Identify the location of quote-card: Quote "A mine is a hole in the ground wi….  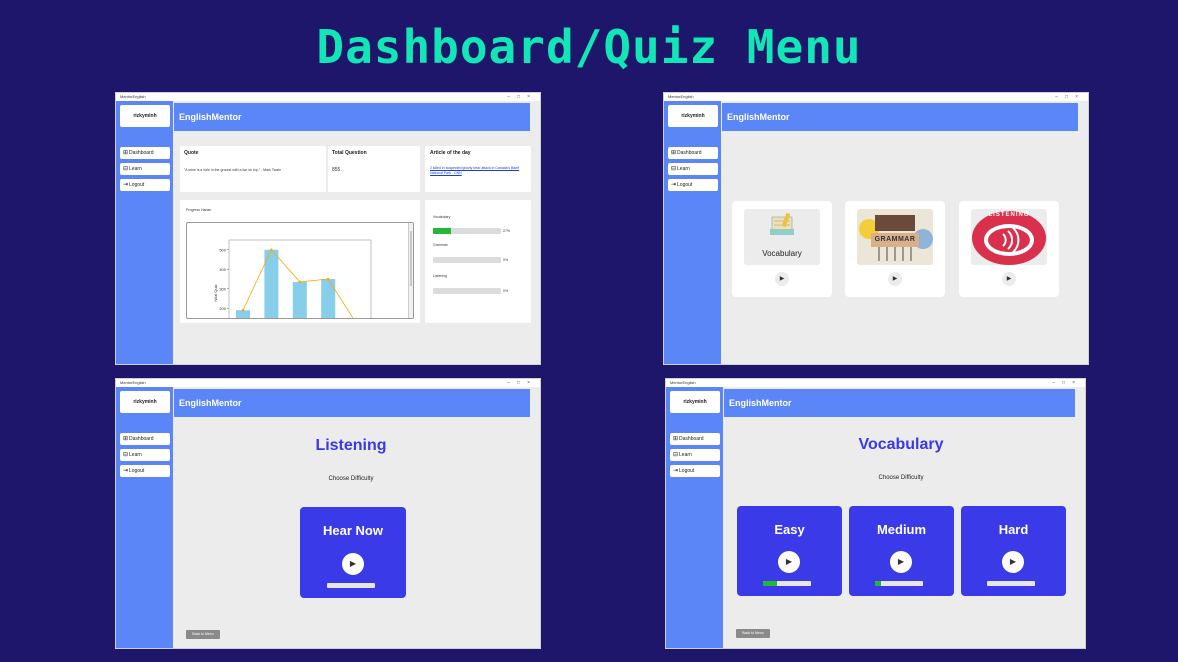
(253, 169).